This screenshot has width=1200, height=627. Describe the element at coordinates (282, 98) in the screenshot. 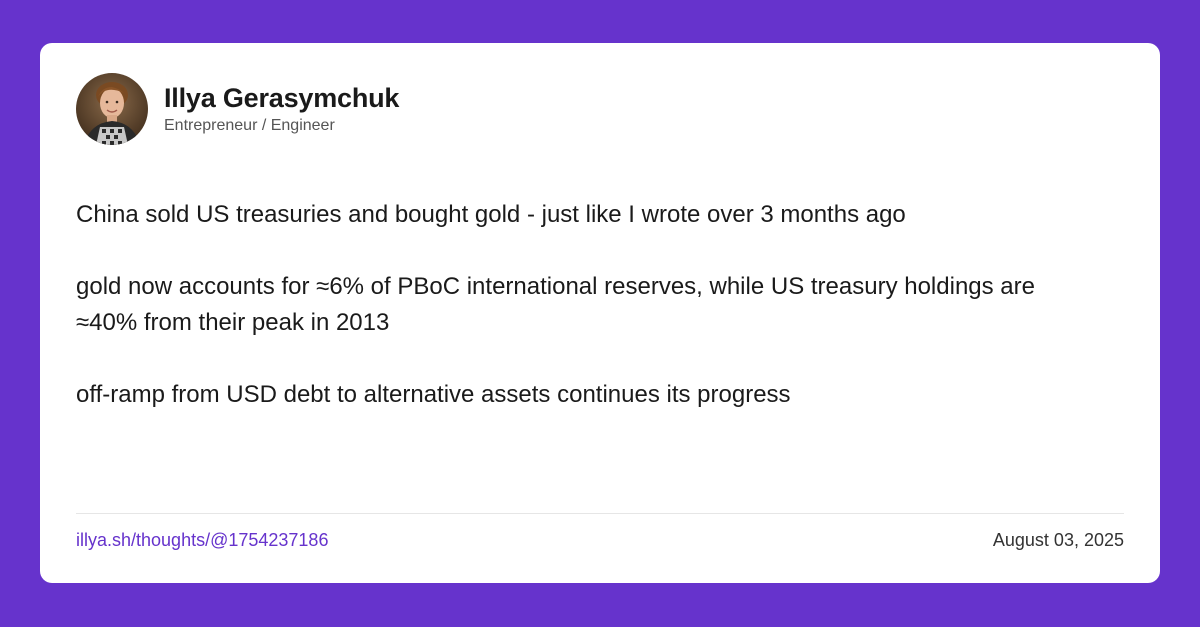

I see `author-name: Illya Gerasymchuk` at that location.